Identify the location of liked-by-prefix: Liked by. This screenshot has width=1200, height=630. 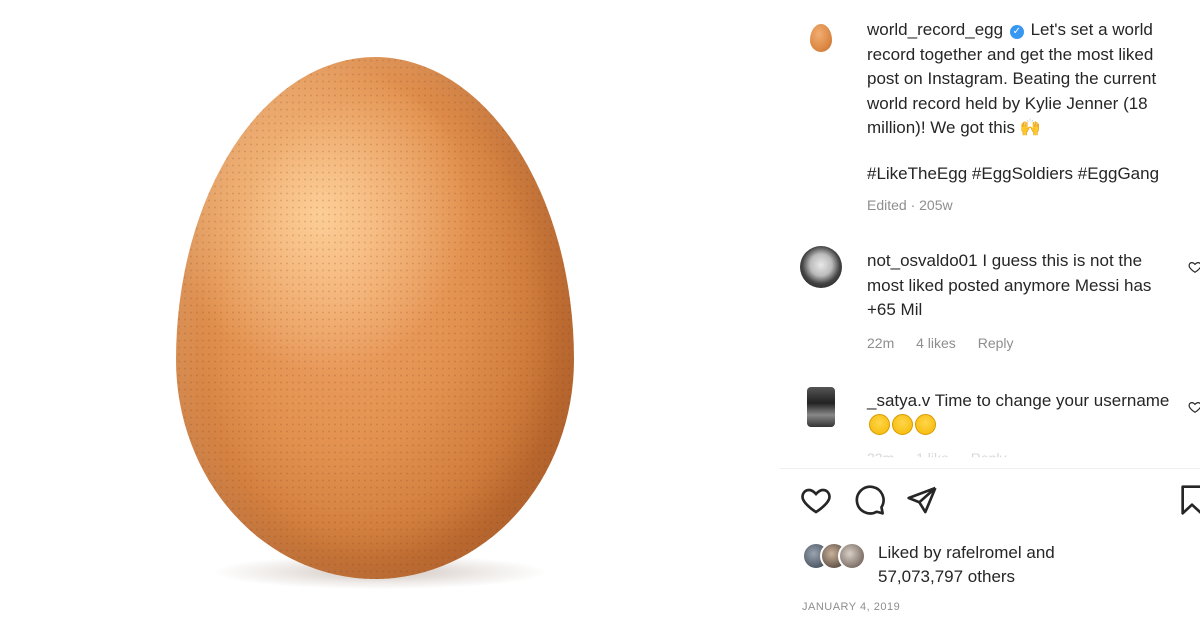
(910, 552).